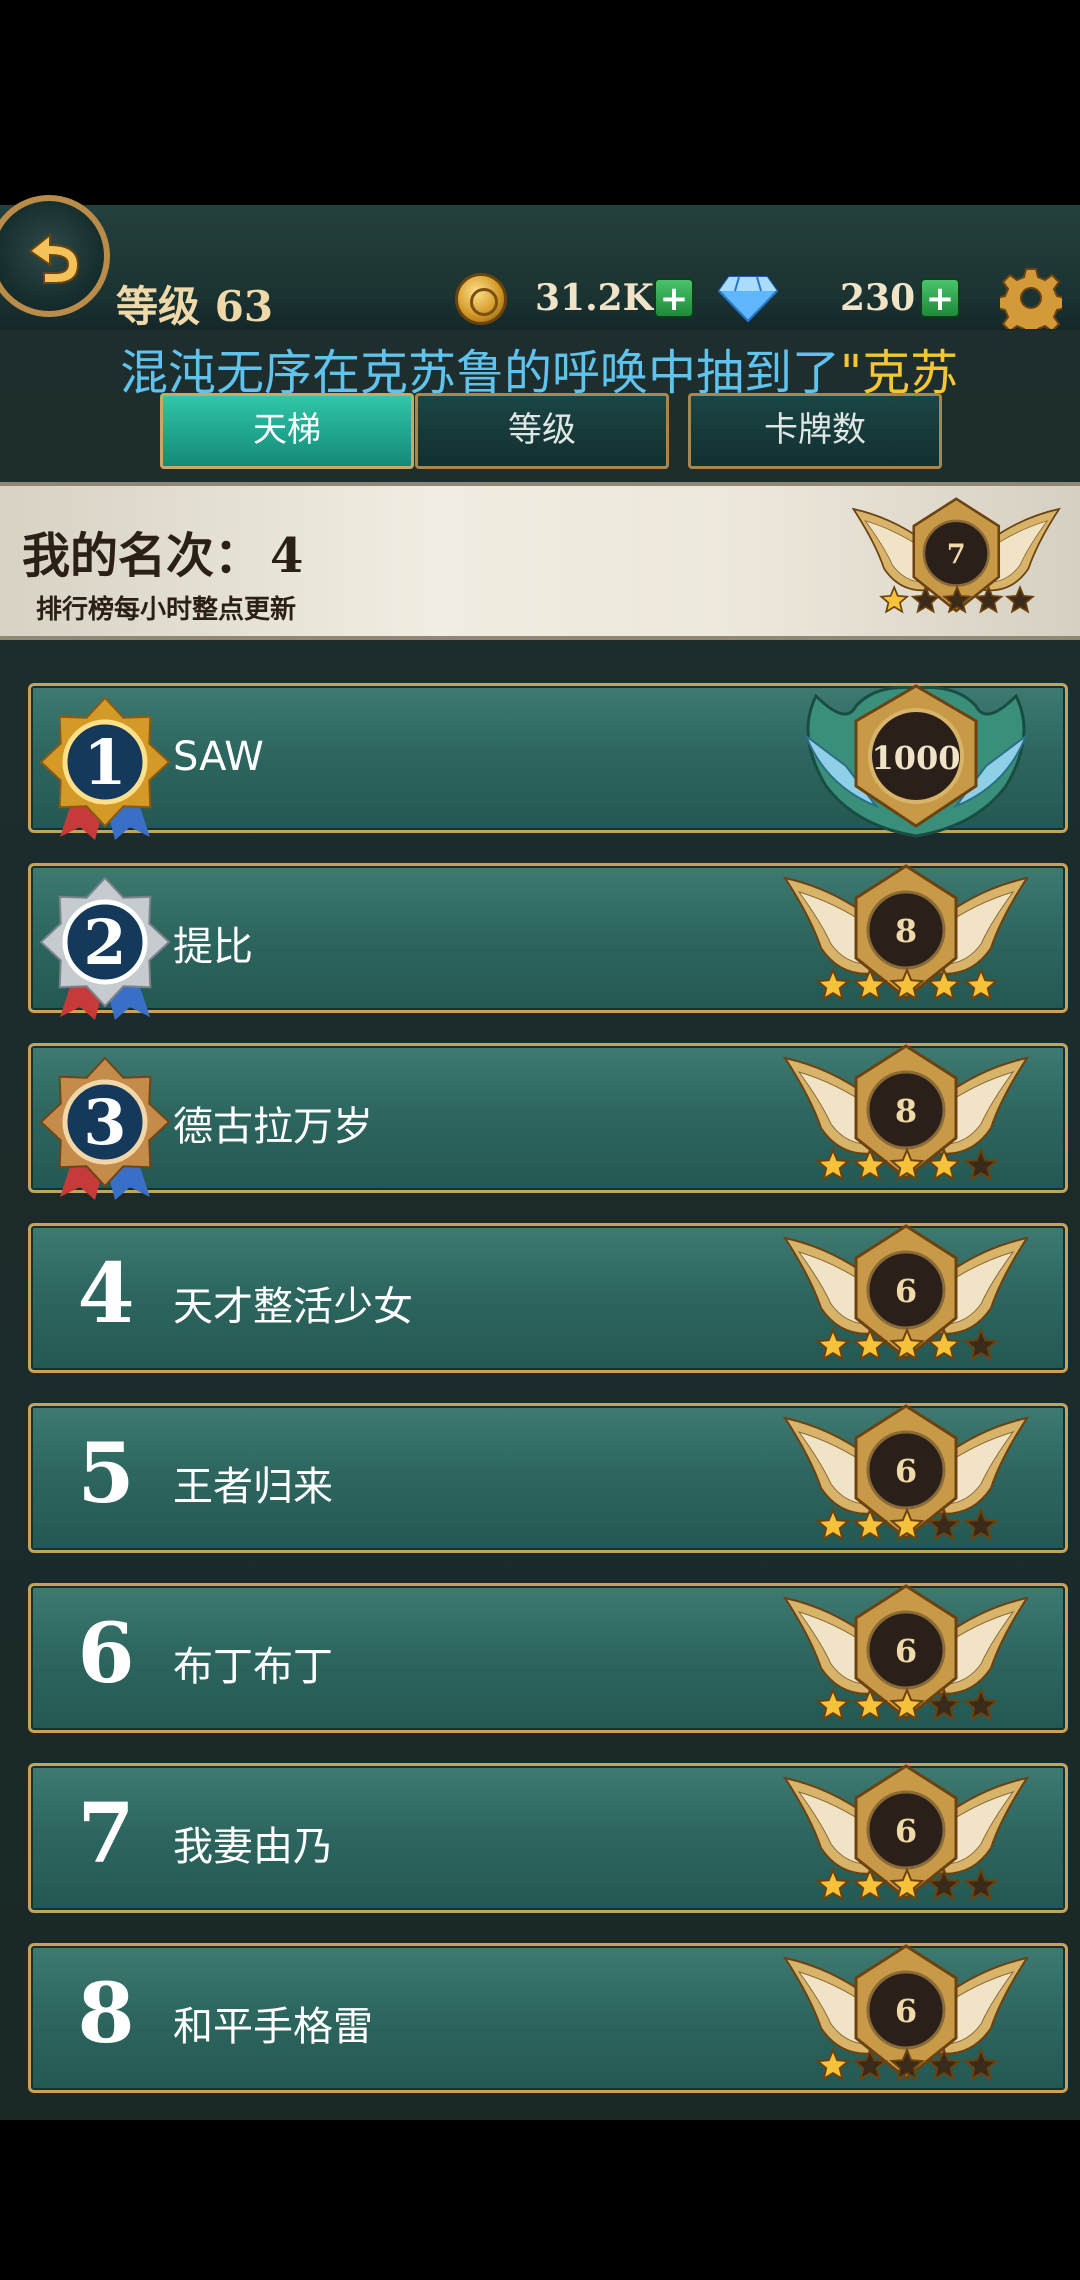 This screenshot has width=1080, height=2280. What do you see at coordinates (106, 1834) in the screenshot?
I see `rank-number: 7` at bounding box center [106, 1834].